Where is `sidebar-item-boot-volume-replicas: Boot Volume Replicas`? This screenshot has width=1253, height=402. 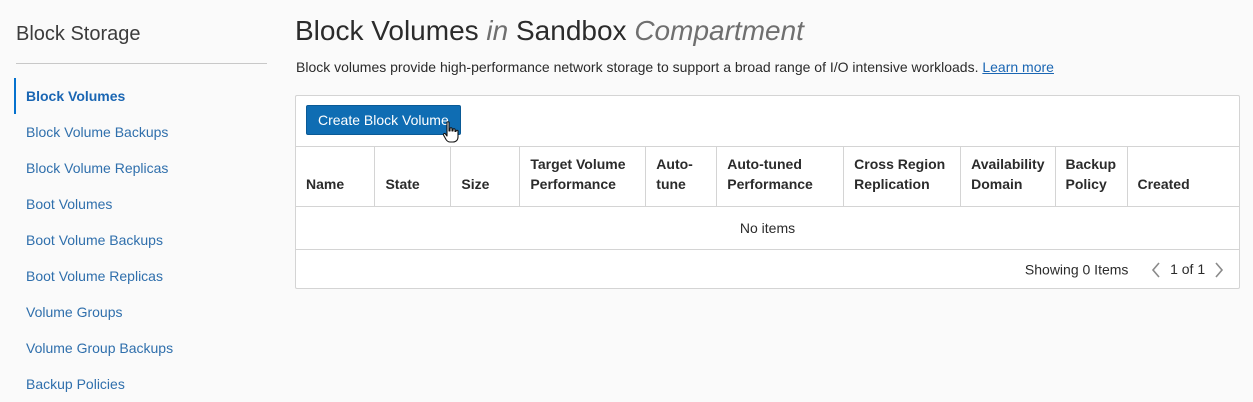
sidebar-item-boot-volume-replicas: Boot Volume Replicas is located at coordinates (93, 276).